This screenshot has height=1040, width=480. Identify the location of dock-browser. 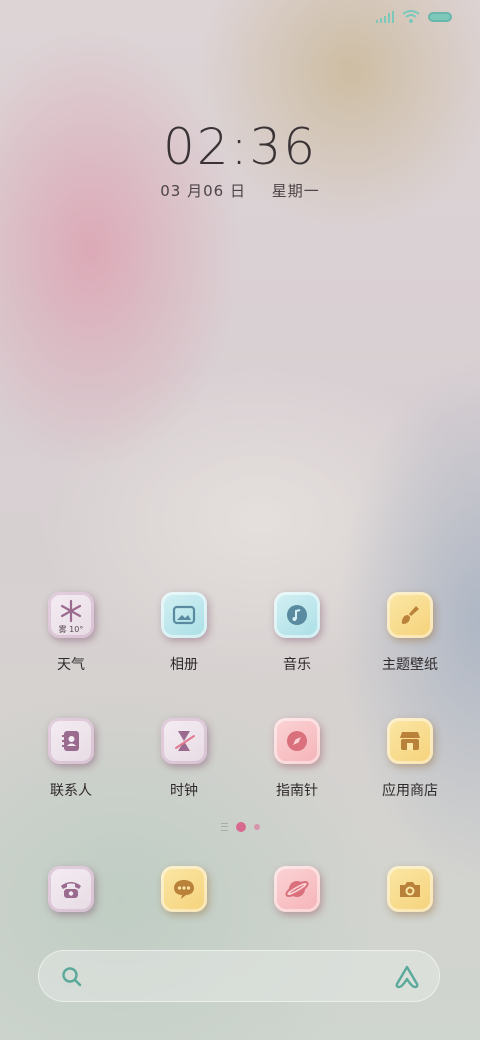
(297, 889).